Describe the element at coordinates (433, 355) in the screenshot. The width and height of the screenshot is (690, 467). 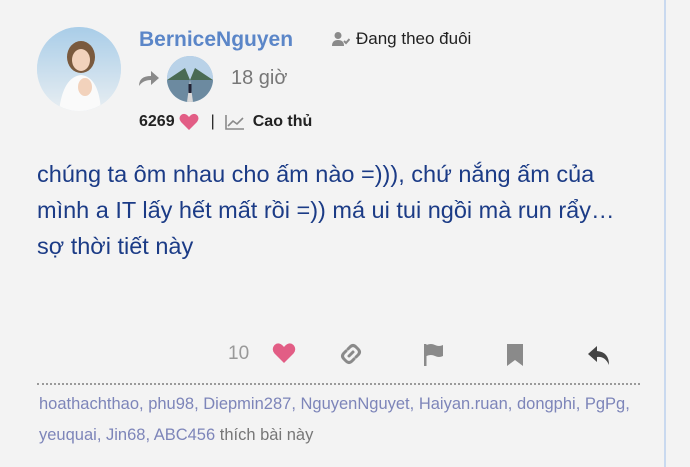
I see `flag-icon` at that location.